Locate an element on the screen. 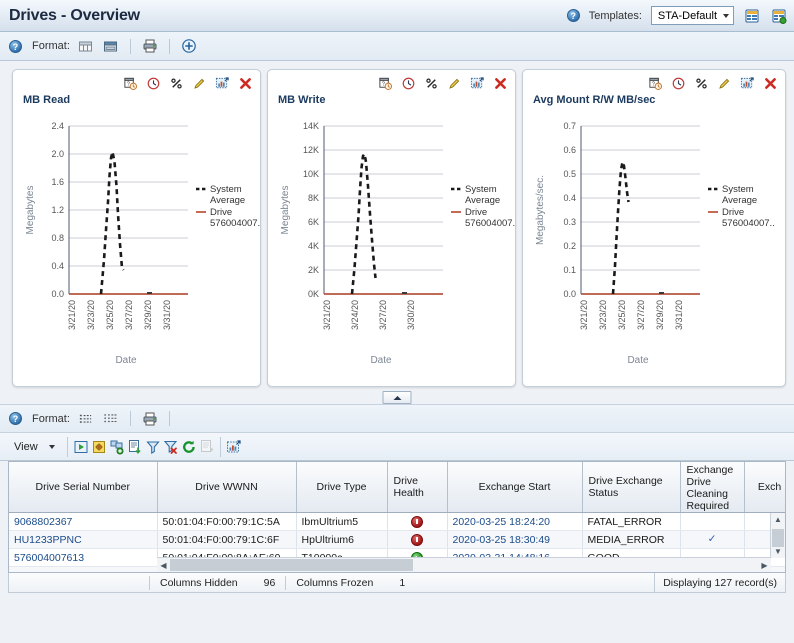  column-header-exchange-start: Exchange Start is located at coordinates (515, 487).